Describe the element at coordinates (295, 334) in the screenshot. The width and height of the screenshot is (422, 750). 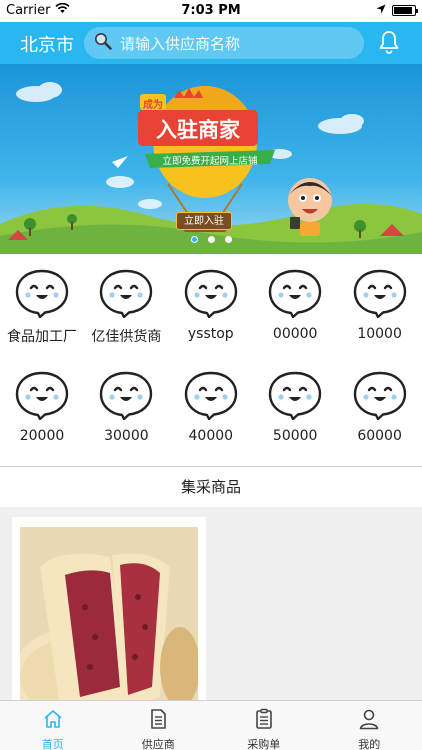
I see `supplier-label: 00000` at that location.